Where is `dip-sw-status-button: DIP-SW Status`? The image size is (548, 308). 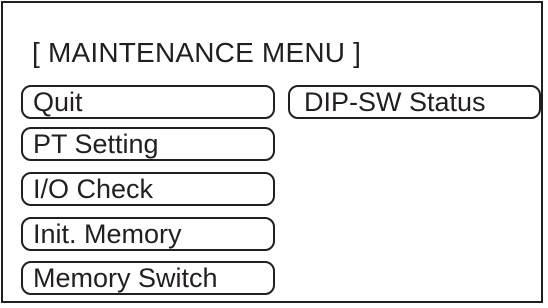 dip-sw-status-button: DIP-SW Status is located at coordinates (414, 102).